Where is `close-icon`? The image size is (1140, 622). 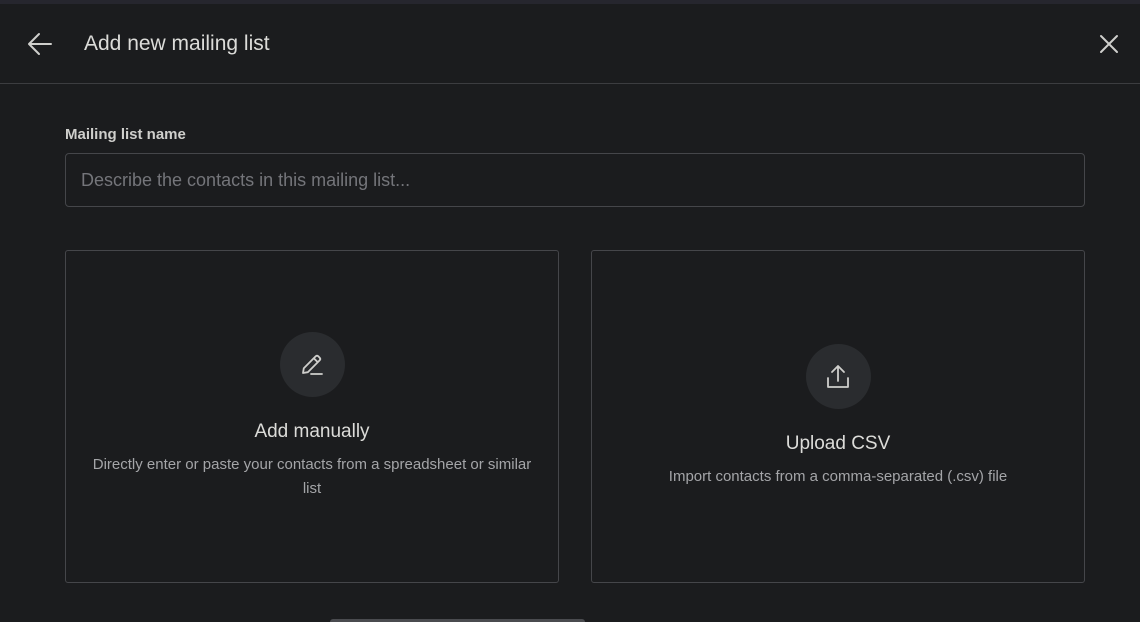
close-icon is located at coordinates (1109, 44).